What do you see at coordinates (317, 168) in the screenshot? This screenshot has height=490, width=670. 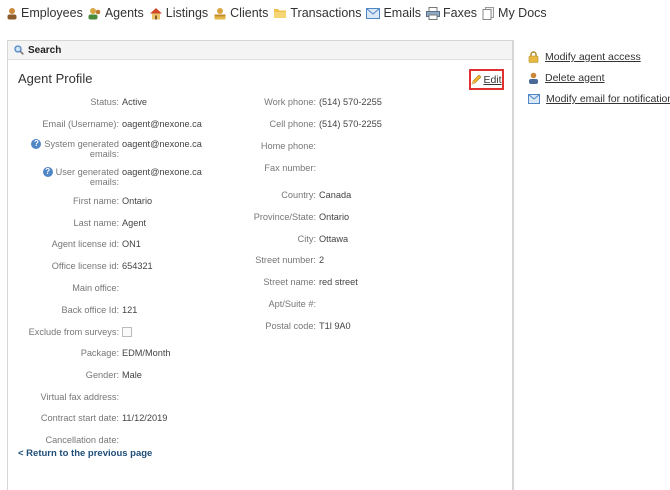 I see `fax-number-value` at bounding box center [317, 168].